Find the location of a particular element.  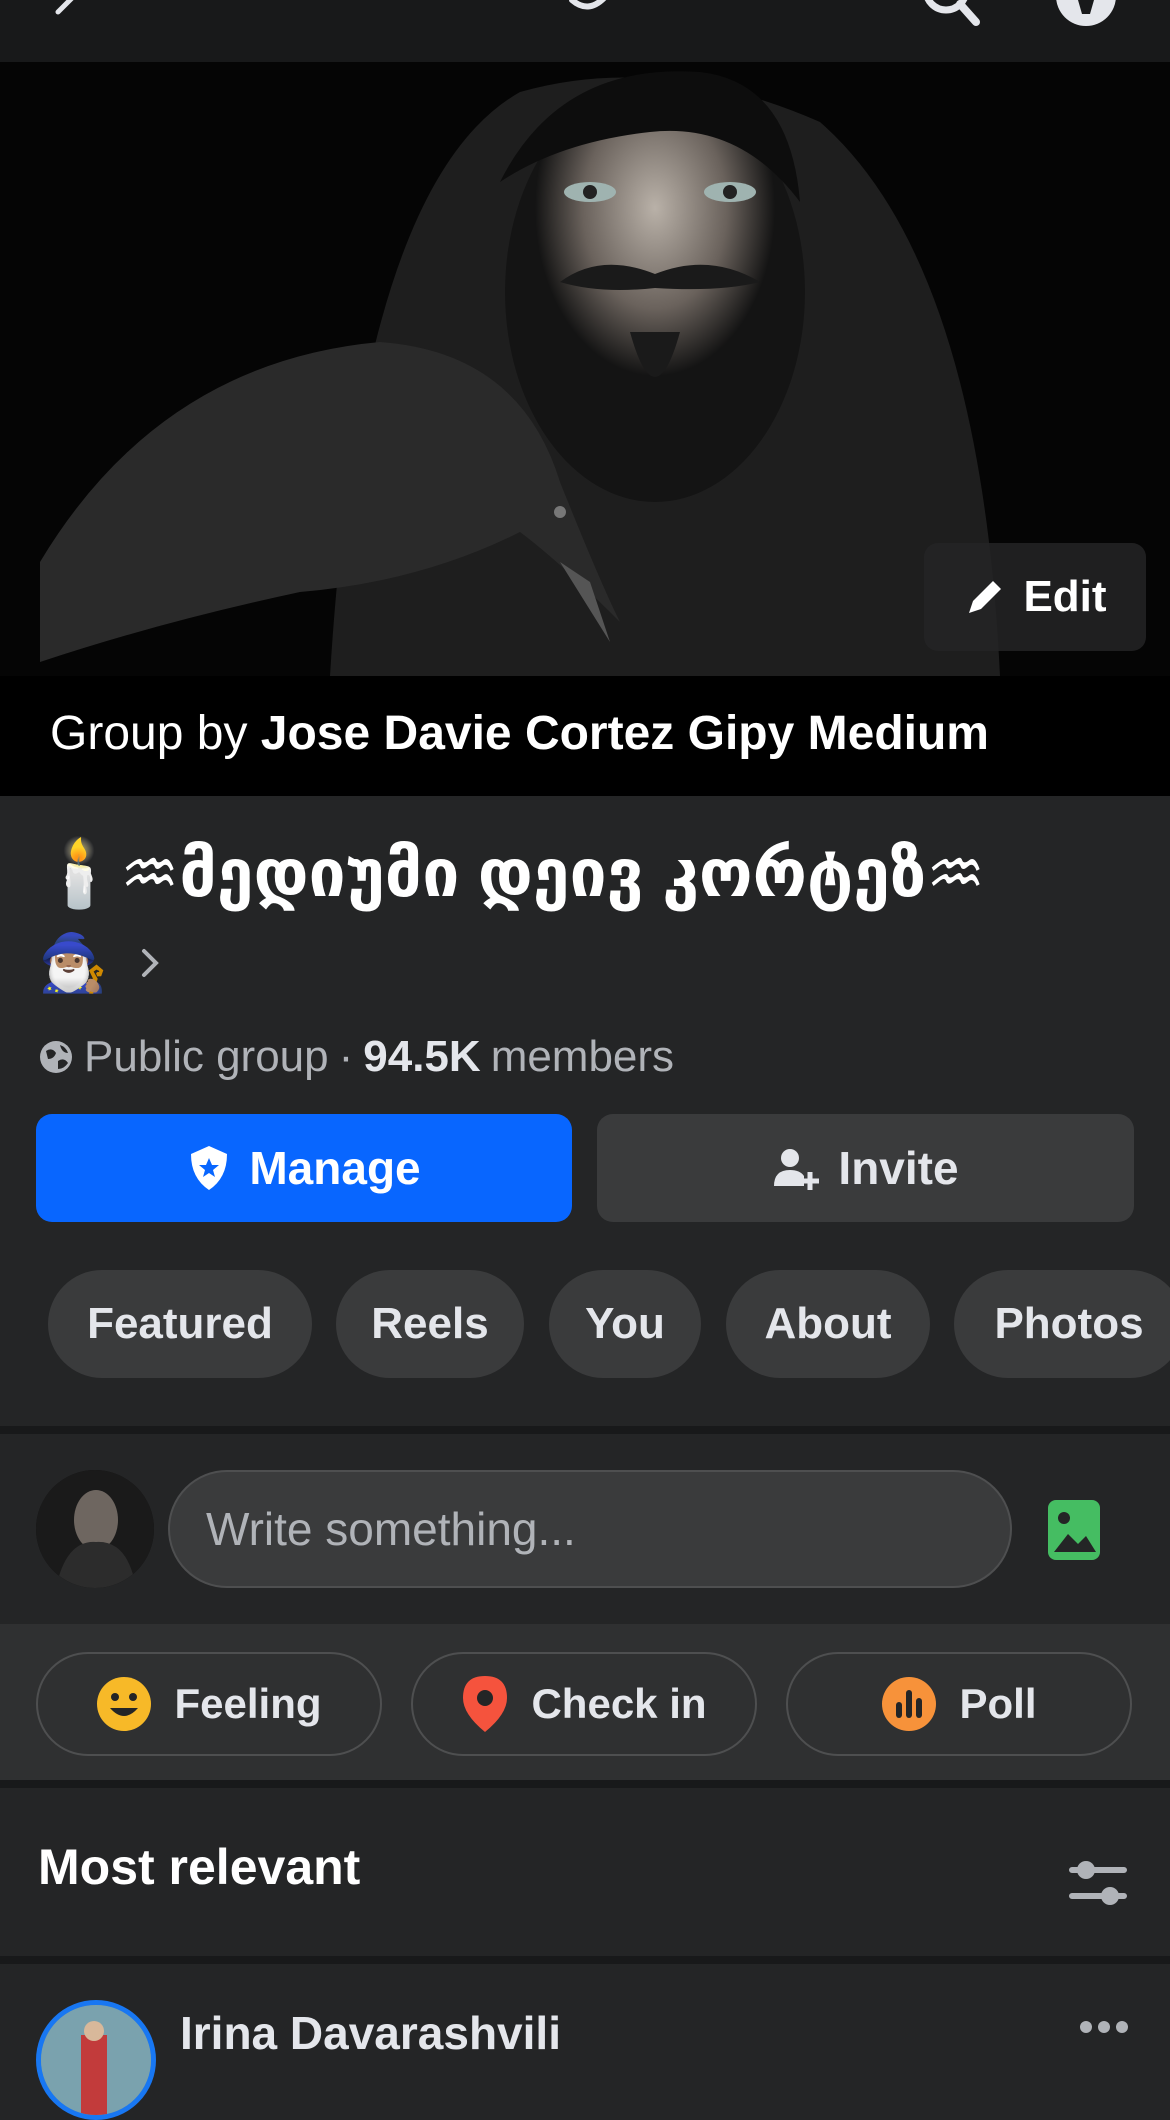

shield-star-icon is located at coordinates (209, 1168).